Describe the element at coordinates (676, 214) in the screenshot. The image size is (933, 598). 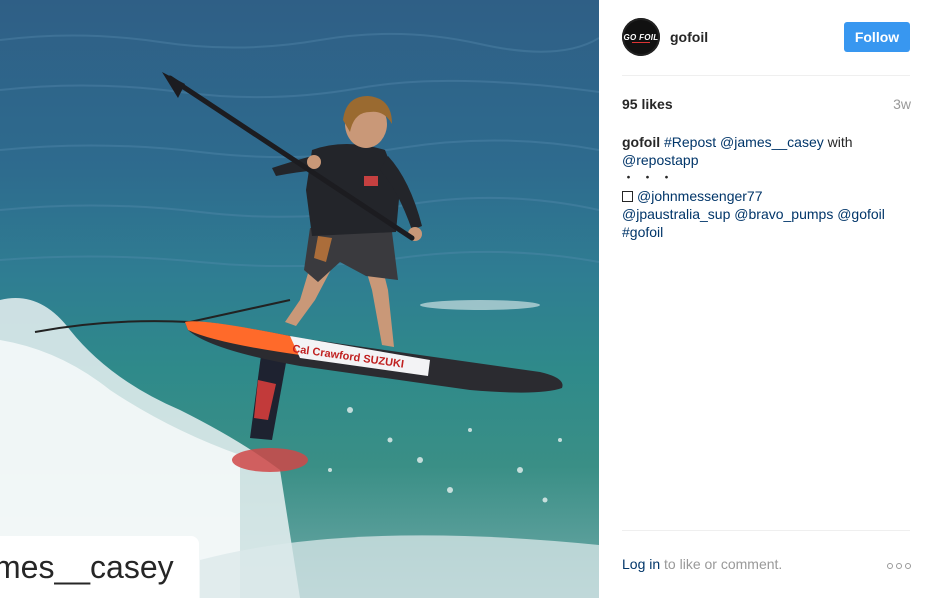
I see `mention-link-jpaustralia-sup: @jpaustralia_sup` at that location.